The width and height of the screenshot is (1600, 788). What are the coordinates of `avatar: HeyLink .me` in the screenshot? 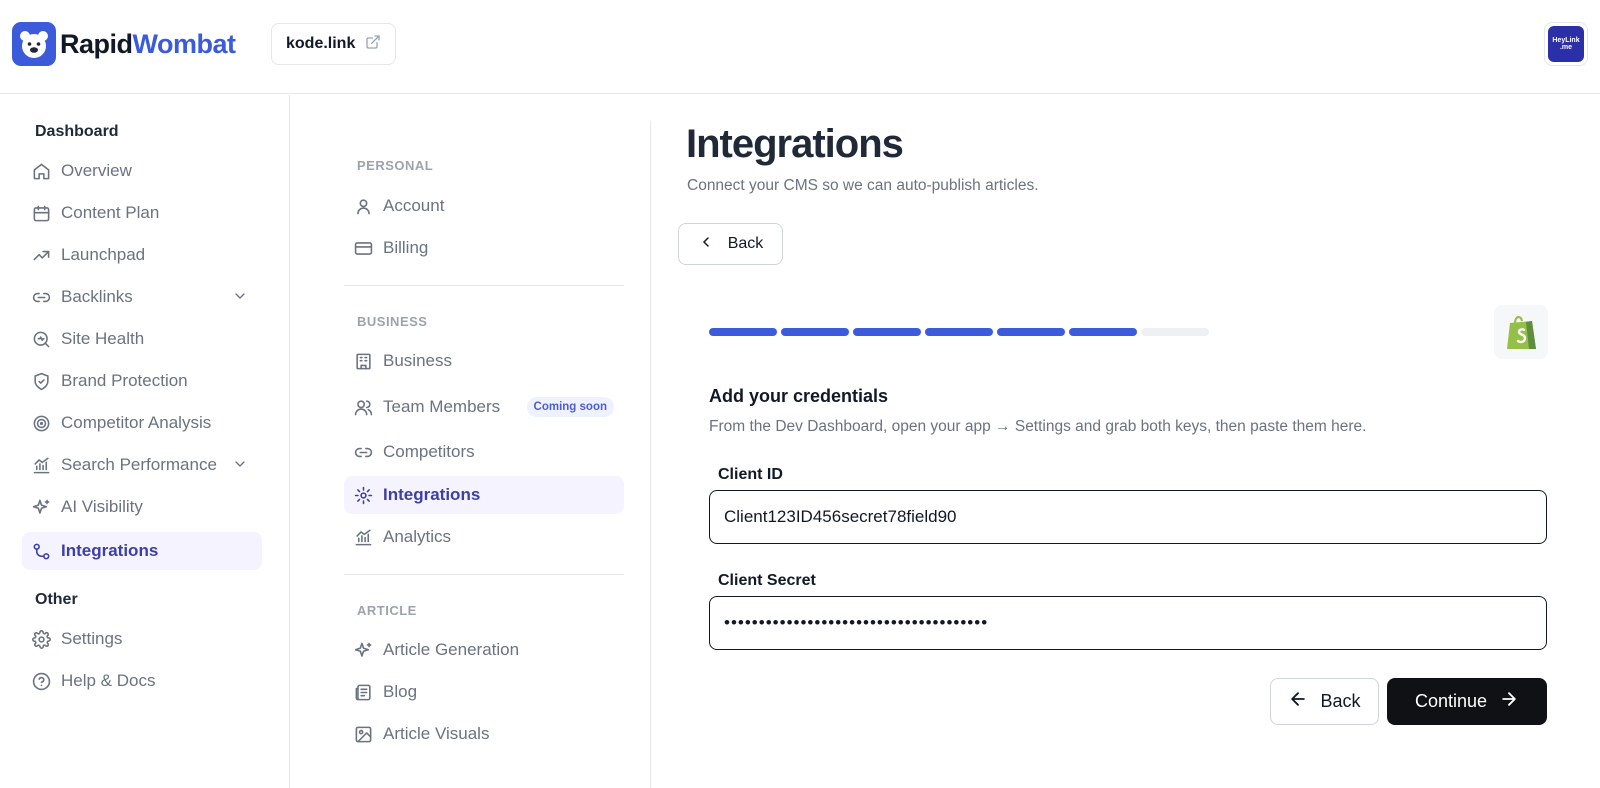 It's located at (1566, 44).